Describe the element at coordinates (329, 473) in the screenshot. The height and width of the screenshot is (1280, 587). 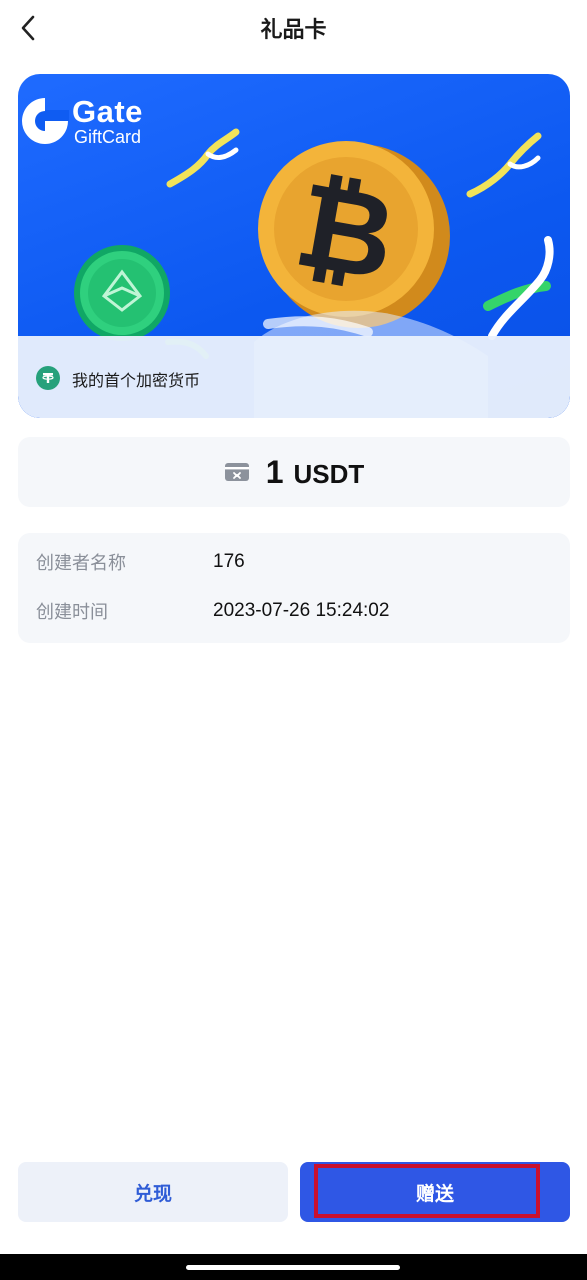
I see `amount-unit: USDT` at that location.